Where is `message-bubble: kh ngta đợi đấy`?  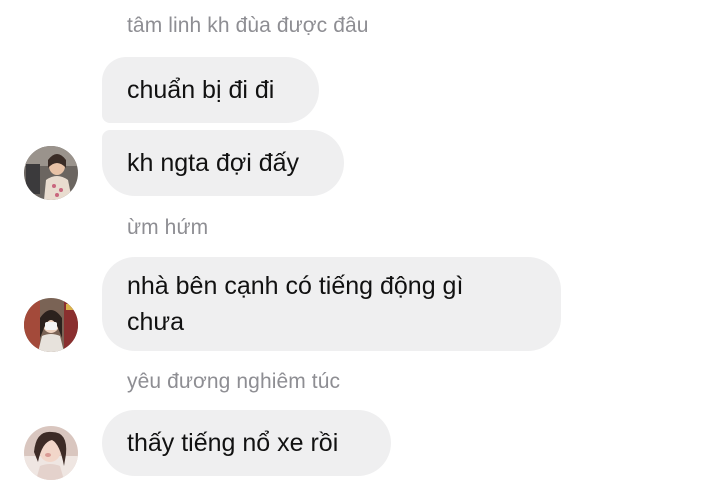
message-bubble: kh ngta đợi đấy is located at coordinates (223, 163).